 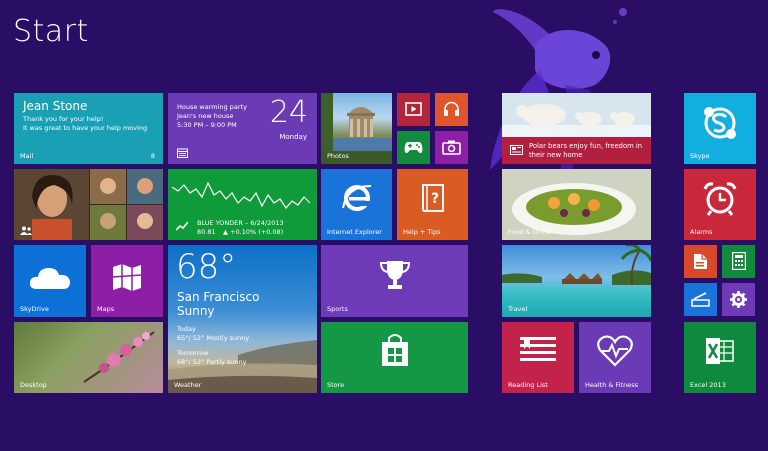 What do you see at coordinates (106, 309) in the screenshot?
I see `maps-label: Maps` at bounding box center [106, 309].